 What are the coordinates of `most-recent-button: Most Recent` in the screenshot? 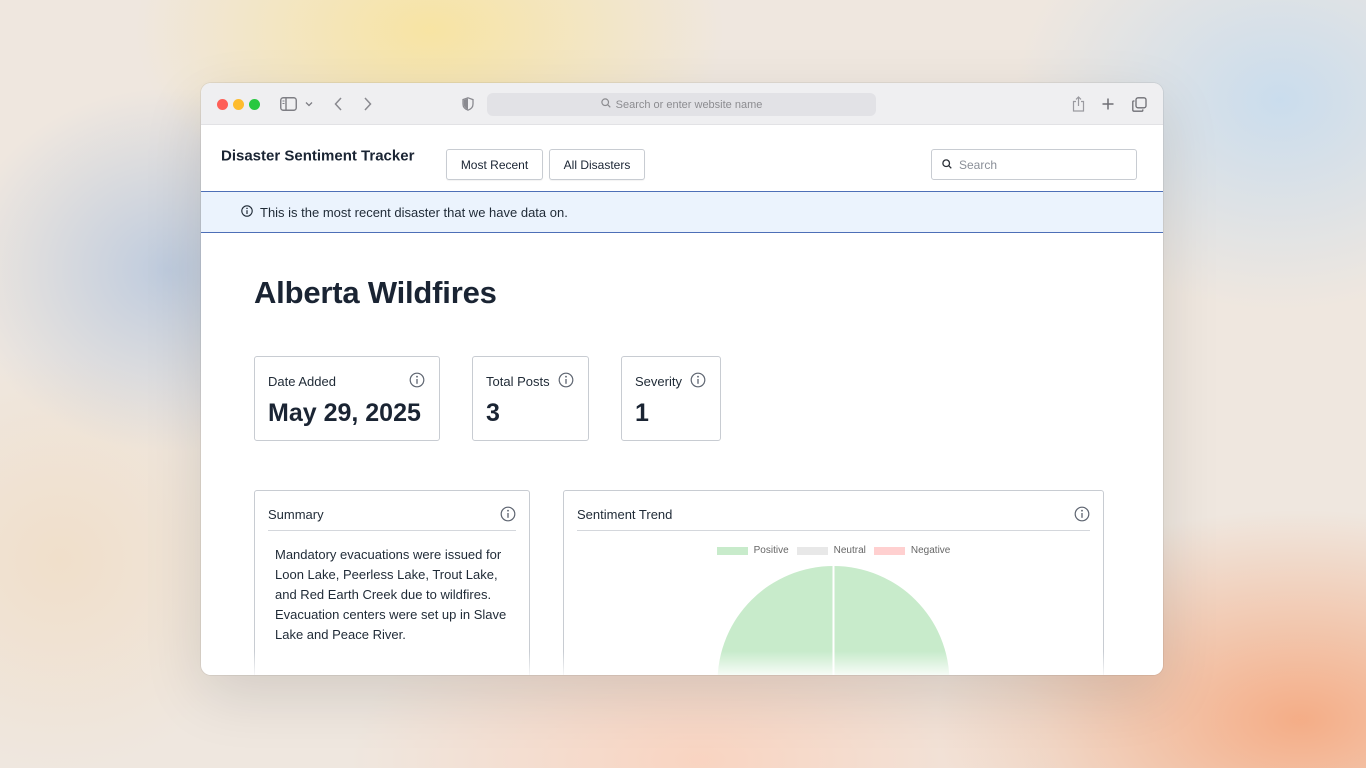 It's located at (494, 164).